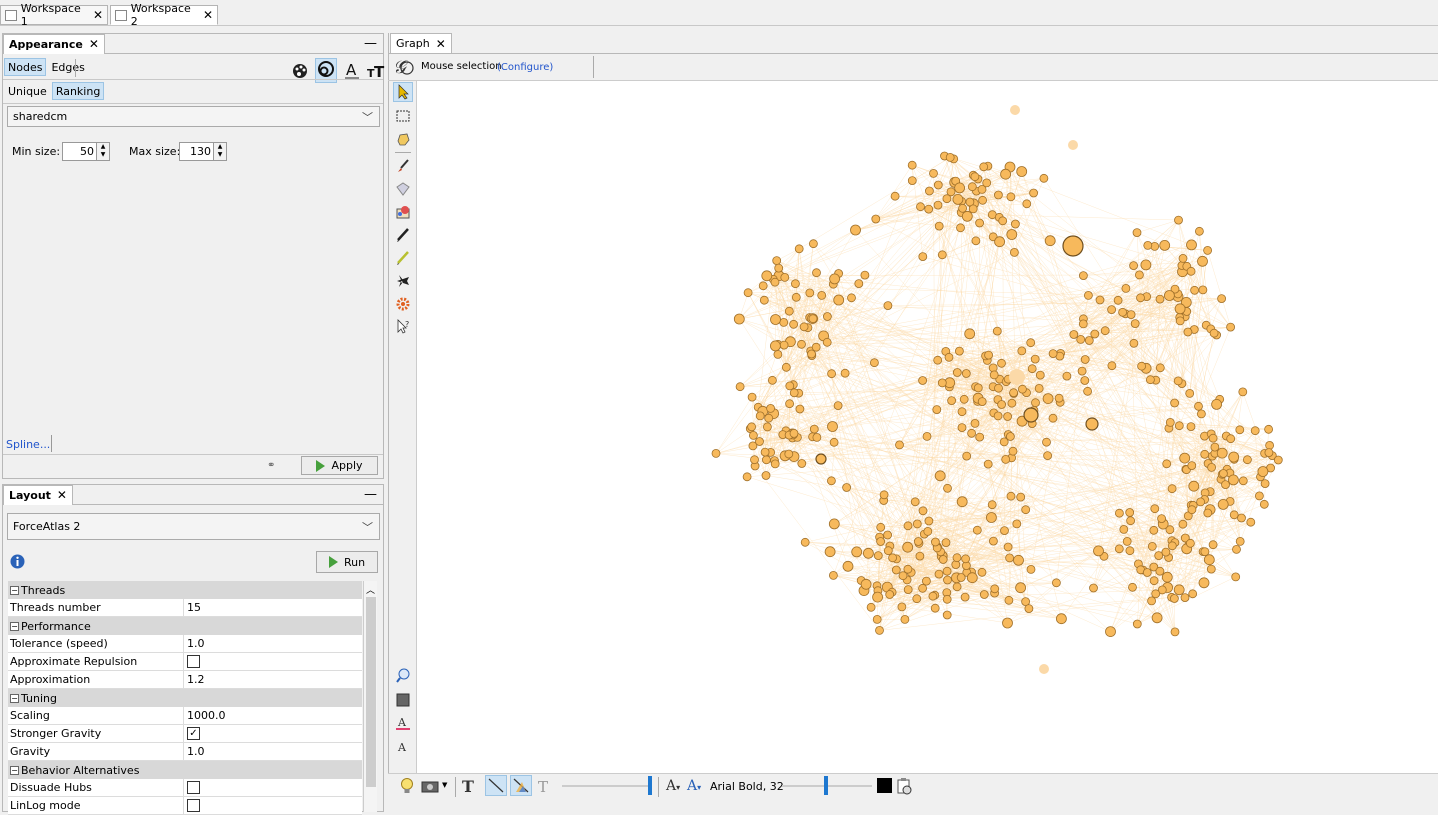 The image size is (1438, 815). Describe the element at coordinates (403, 676) in the screenshot. I see `zoom-fit-icon` at that location.